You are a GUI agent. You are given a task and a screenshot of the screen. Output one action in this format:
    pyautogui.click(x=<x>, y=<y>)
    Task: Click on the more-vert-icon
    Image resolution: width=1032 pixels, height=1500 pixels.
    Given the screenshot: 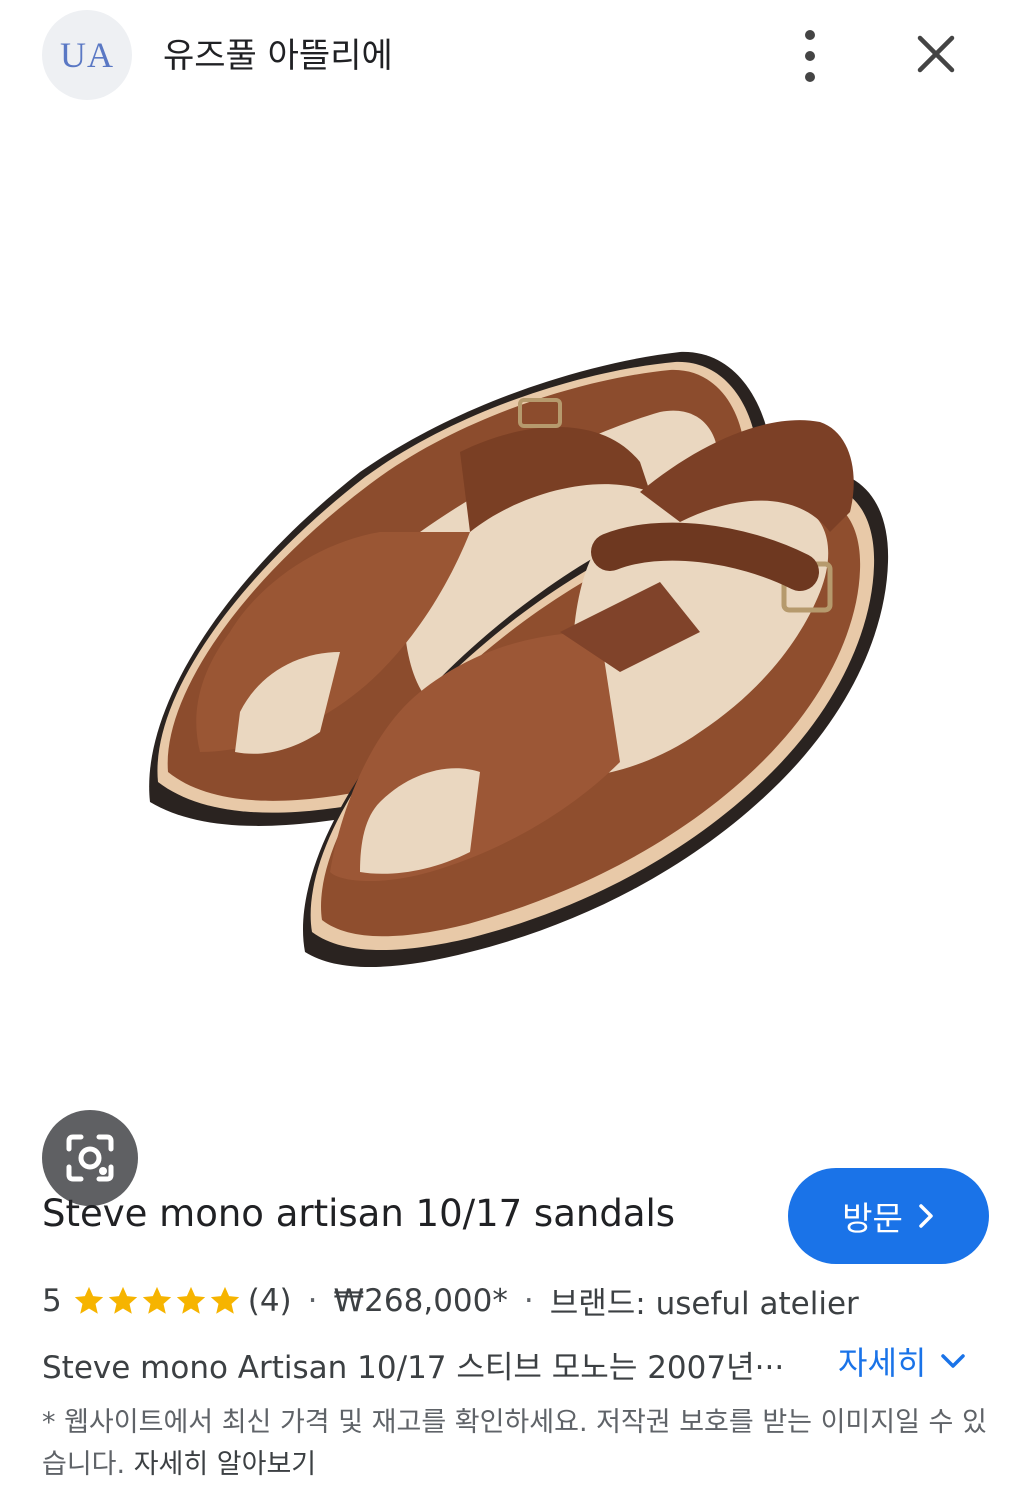 What is the action you would take?
    pyautogui.click(x=810, y=56)
    